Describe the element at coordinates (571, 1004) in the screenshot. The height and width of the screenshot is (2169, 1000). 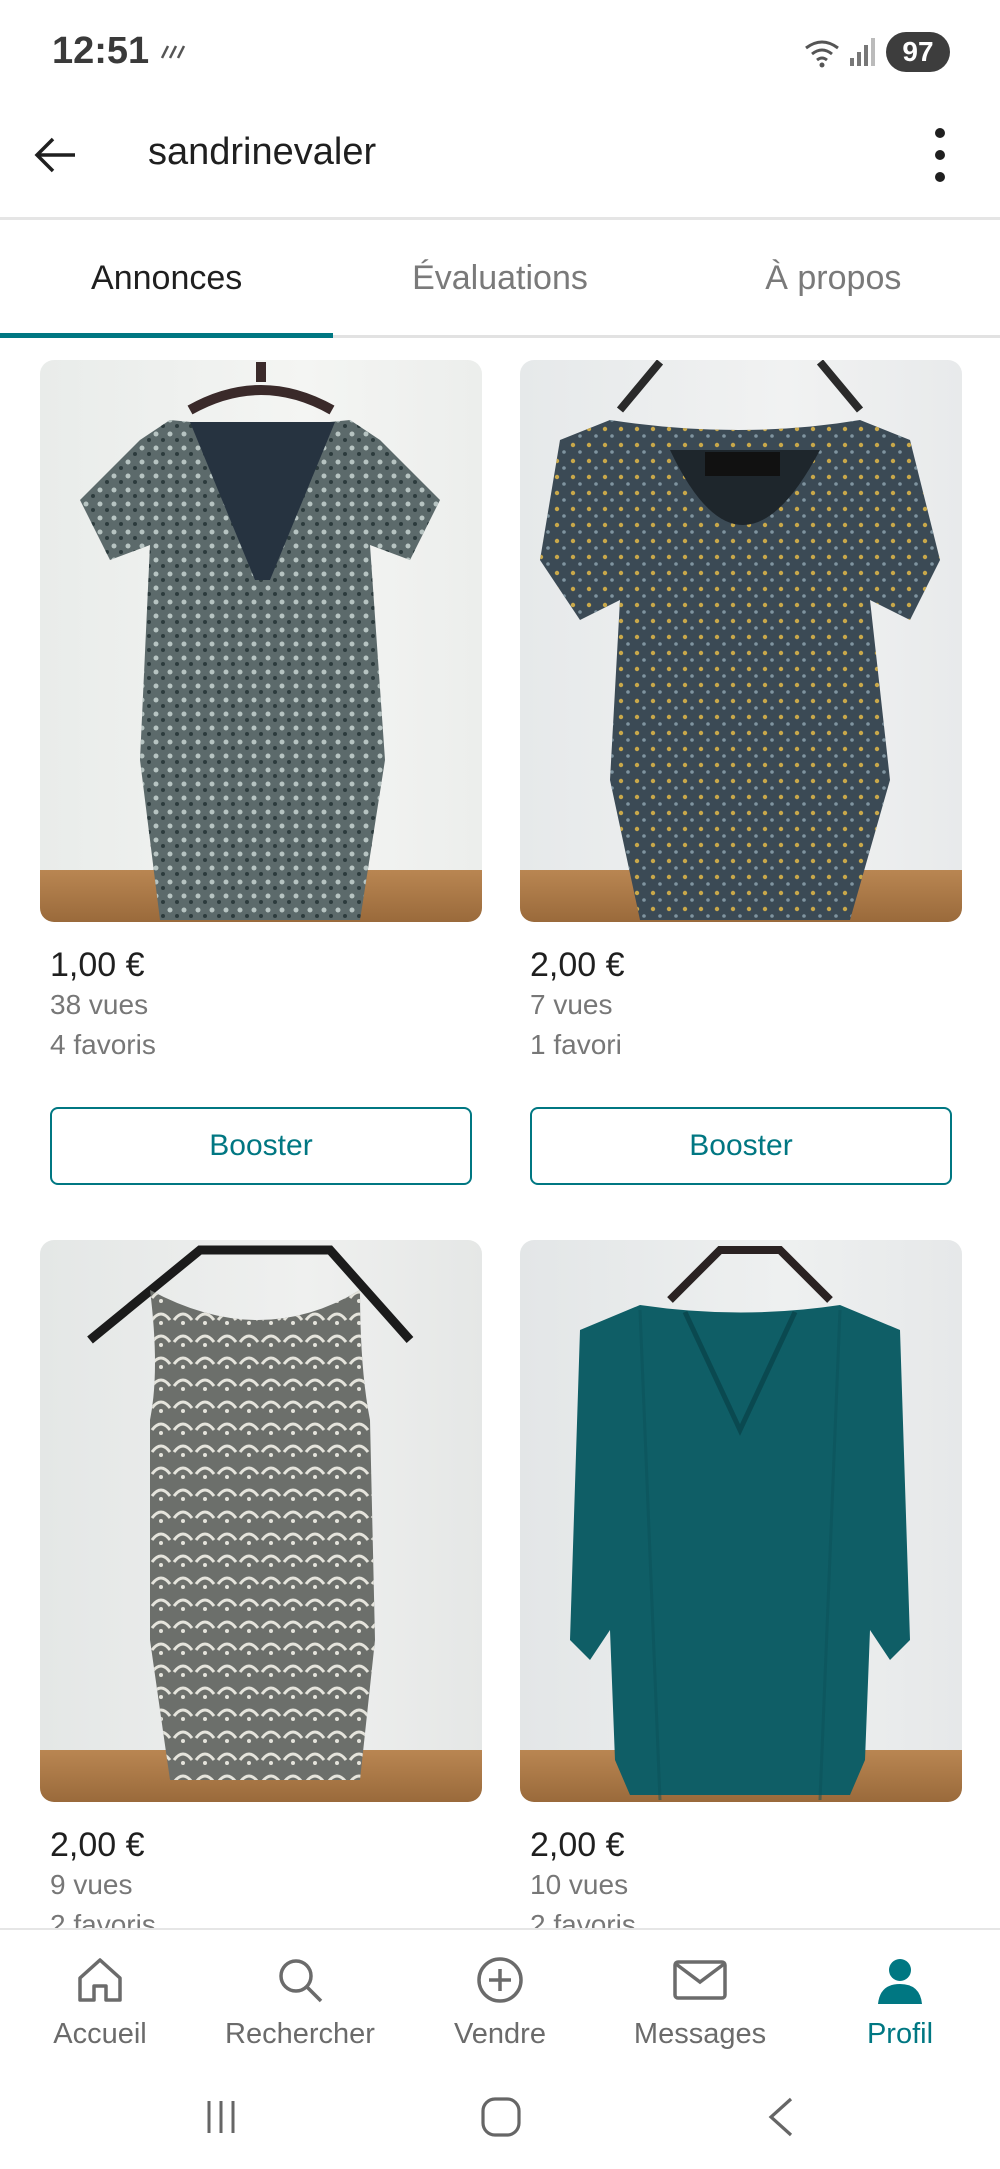
I see `item-views: 7 vues` at that location.